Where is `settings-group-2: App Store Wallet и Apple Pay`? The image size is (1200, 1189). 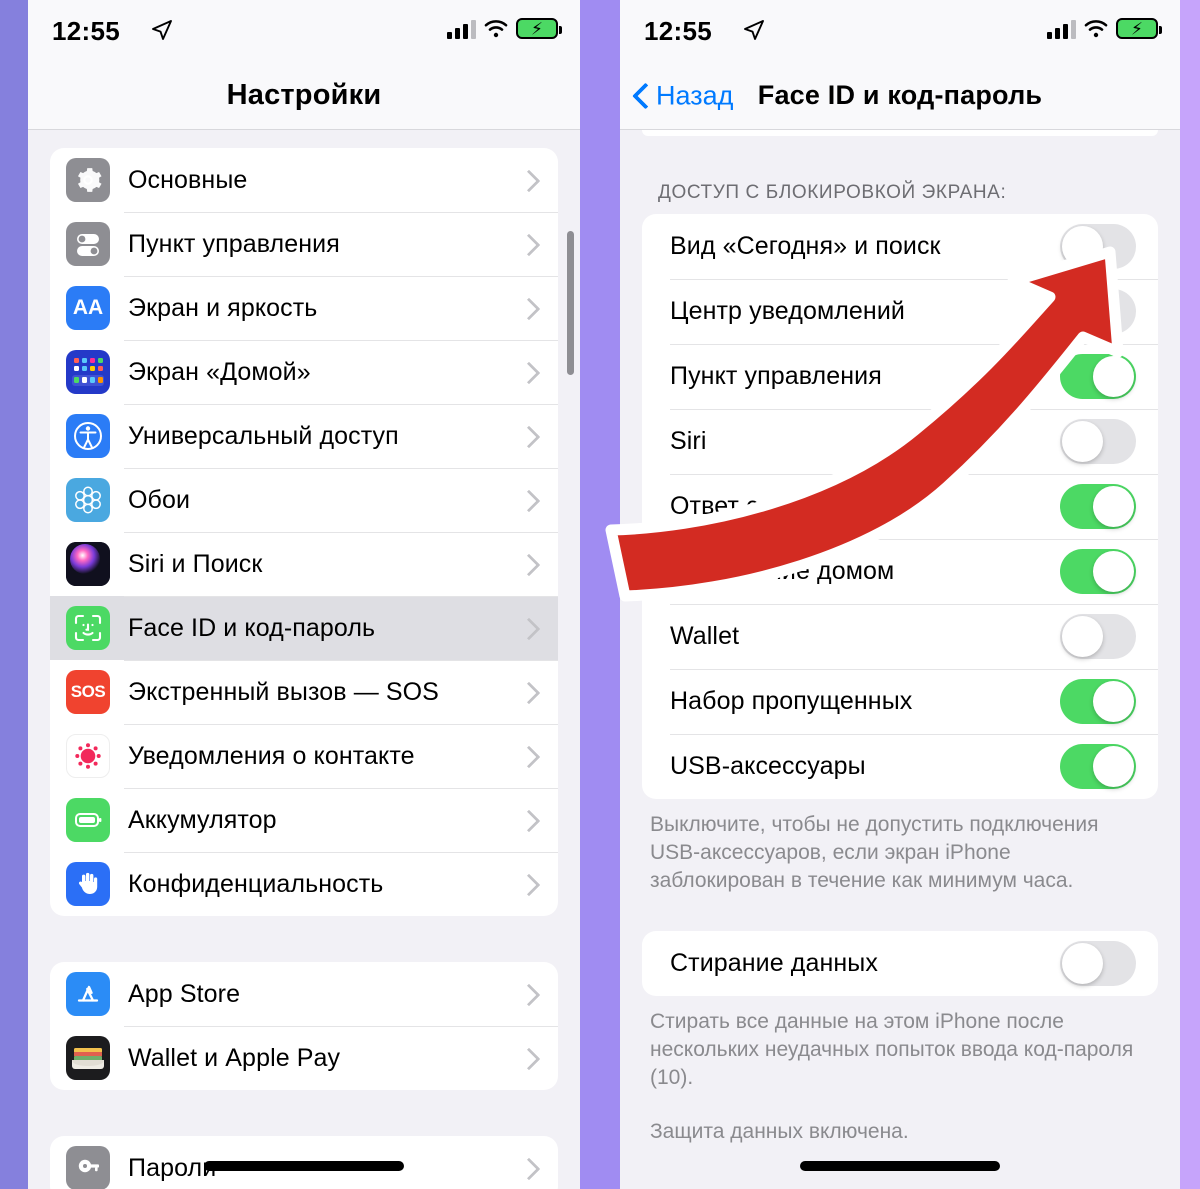
settings-group-2: App Store Wallet и Apple Pay is located at coordinates (304, 1026).